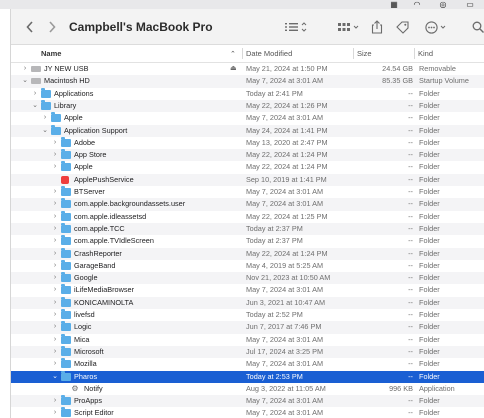 The width and height of the screenshot is (484, 418). I want to click on item-name: Applications, so click(74, 93).